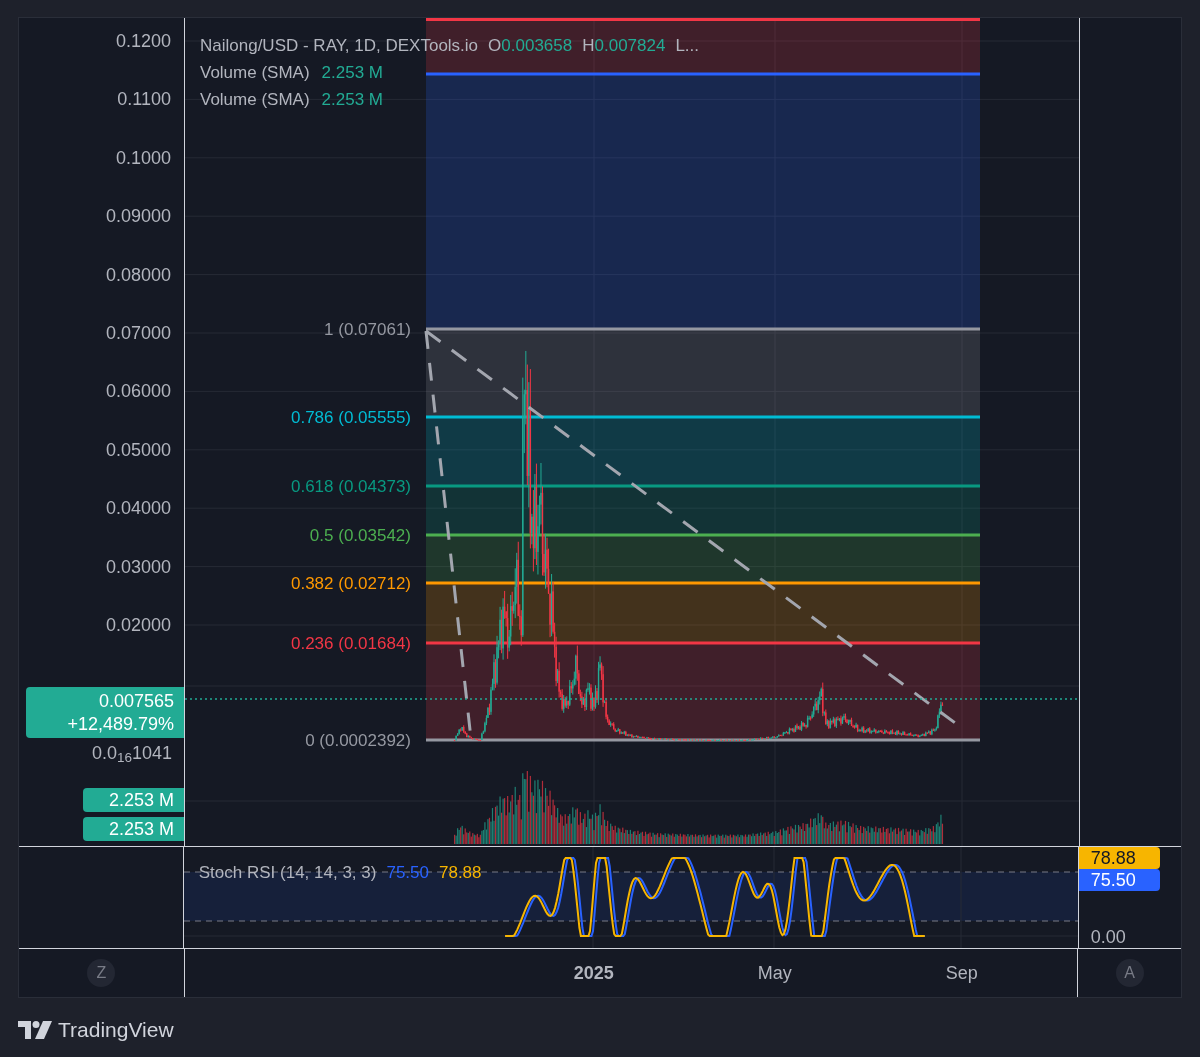 This screenshot has width=1200, height=1057. I want to click on indicator-value: 75.50, so click(407, 873).